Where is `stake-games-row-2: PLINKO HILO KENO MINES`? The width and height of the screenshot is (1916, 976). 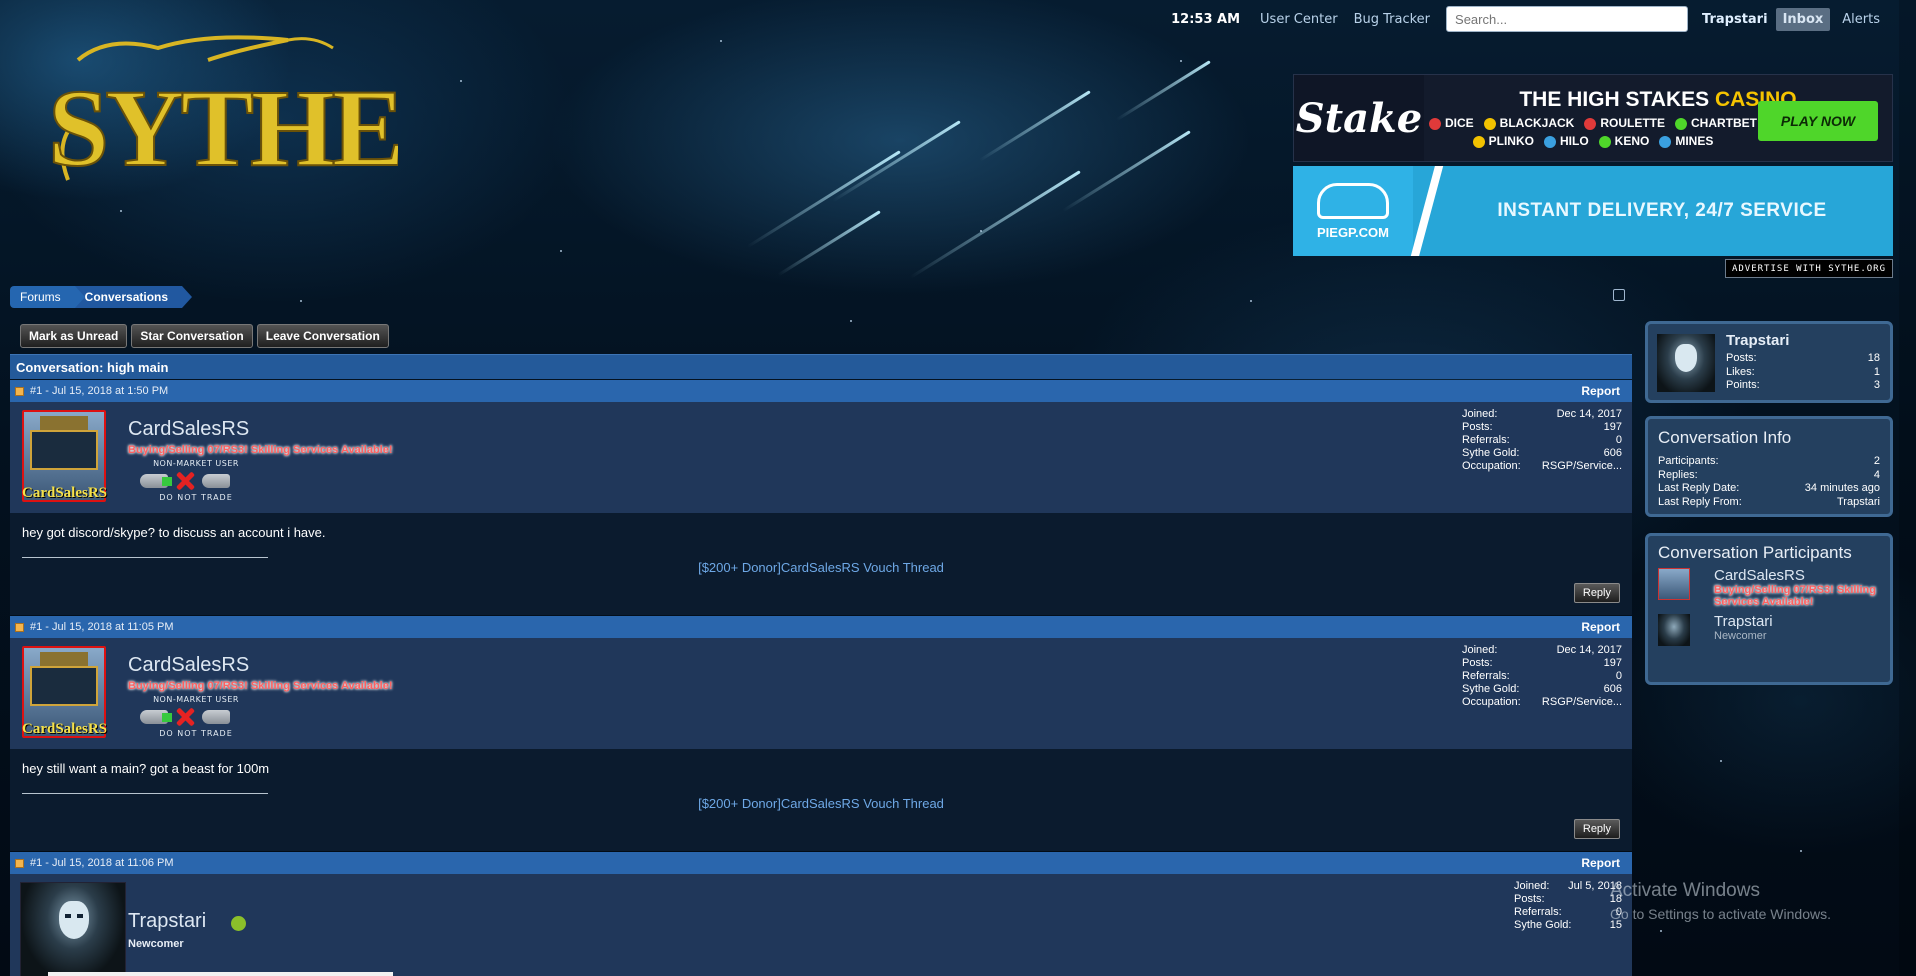 stake-games-row-2: PLINKO HILO KENO MINES is located at coordinates (1592, 141).